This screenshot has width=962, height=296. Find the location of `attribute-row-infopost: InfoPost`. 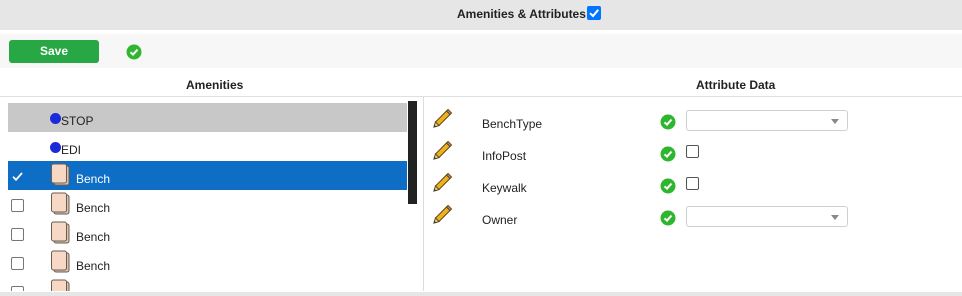

attribute-row-infopost: InfoPost is located at coordinates (695, 153).